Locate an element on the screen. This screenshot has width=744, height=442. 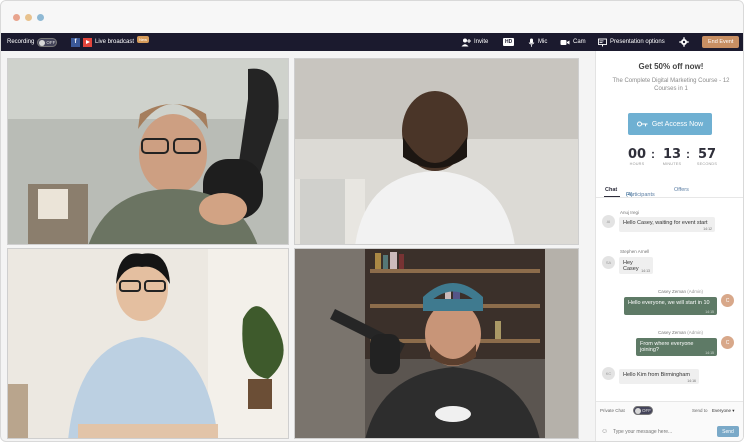
mic-label: Mic is located at coordinates (543, 42).